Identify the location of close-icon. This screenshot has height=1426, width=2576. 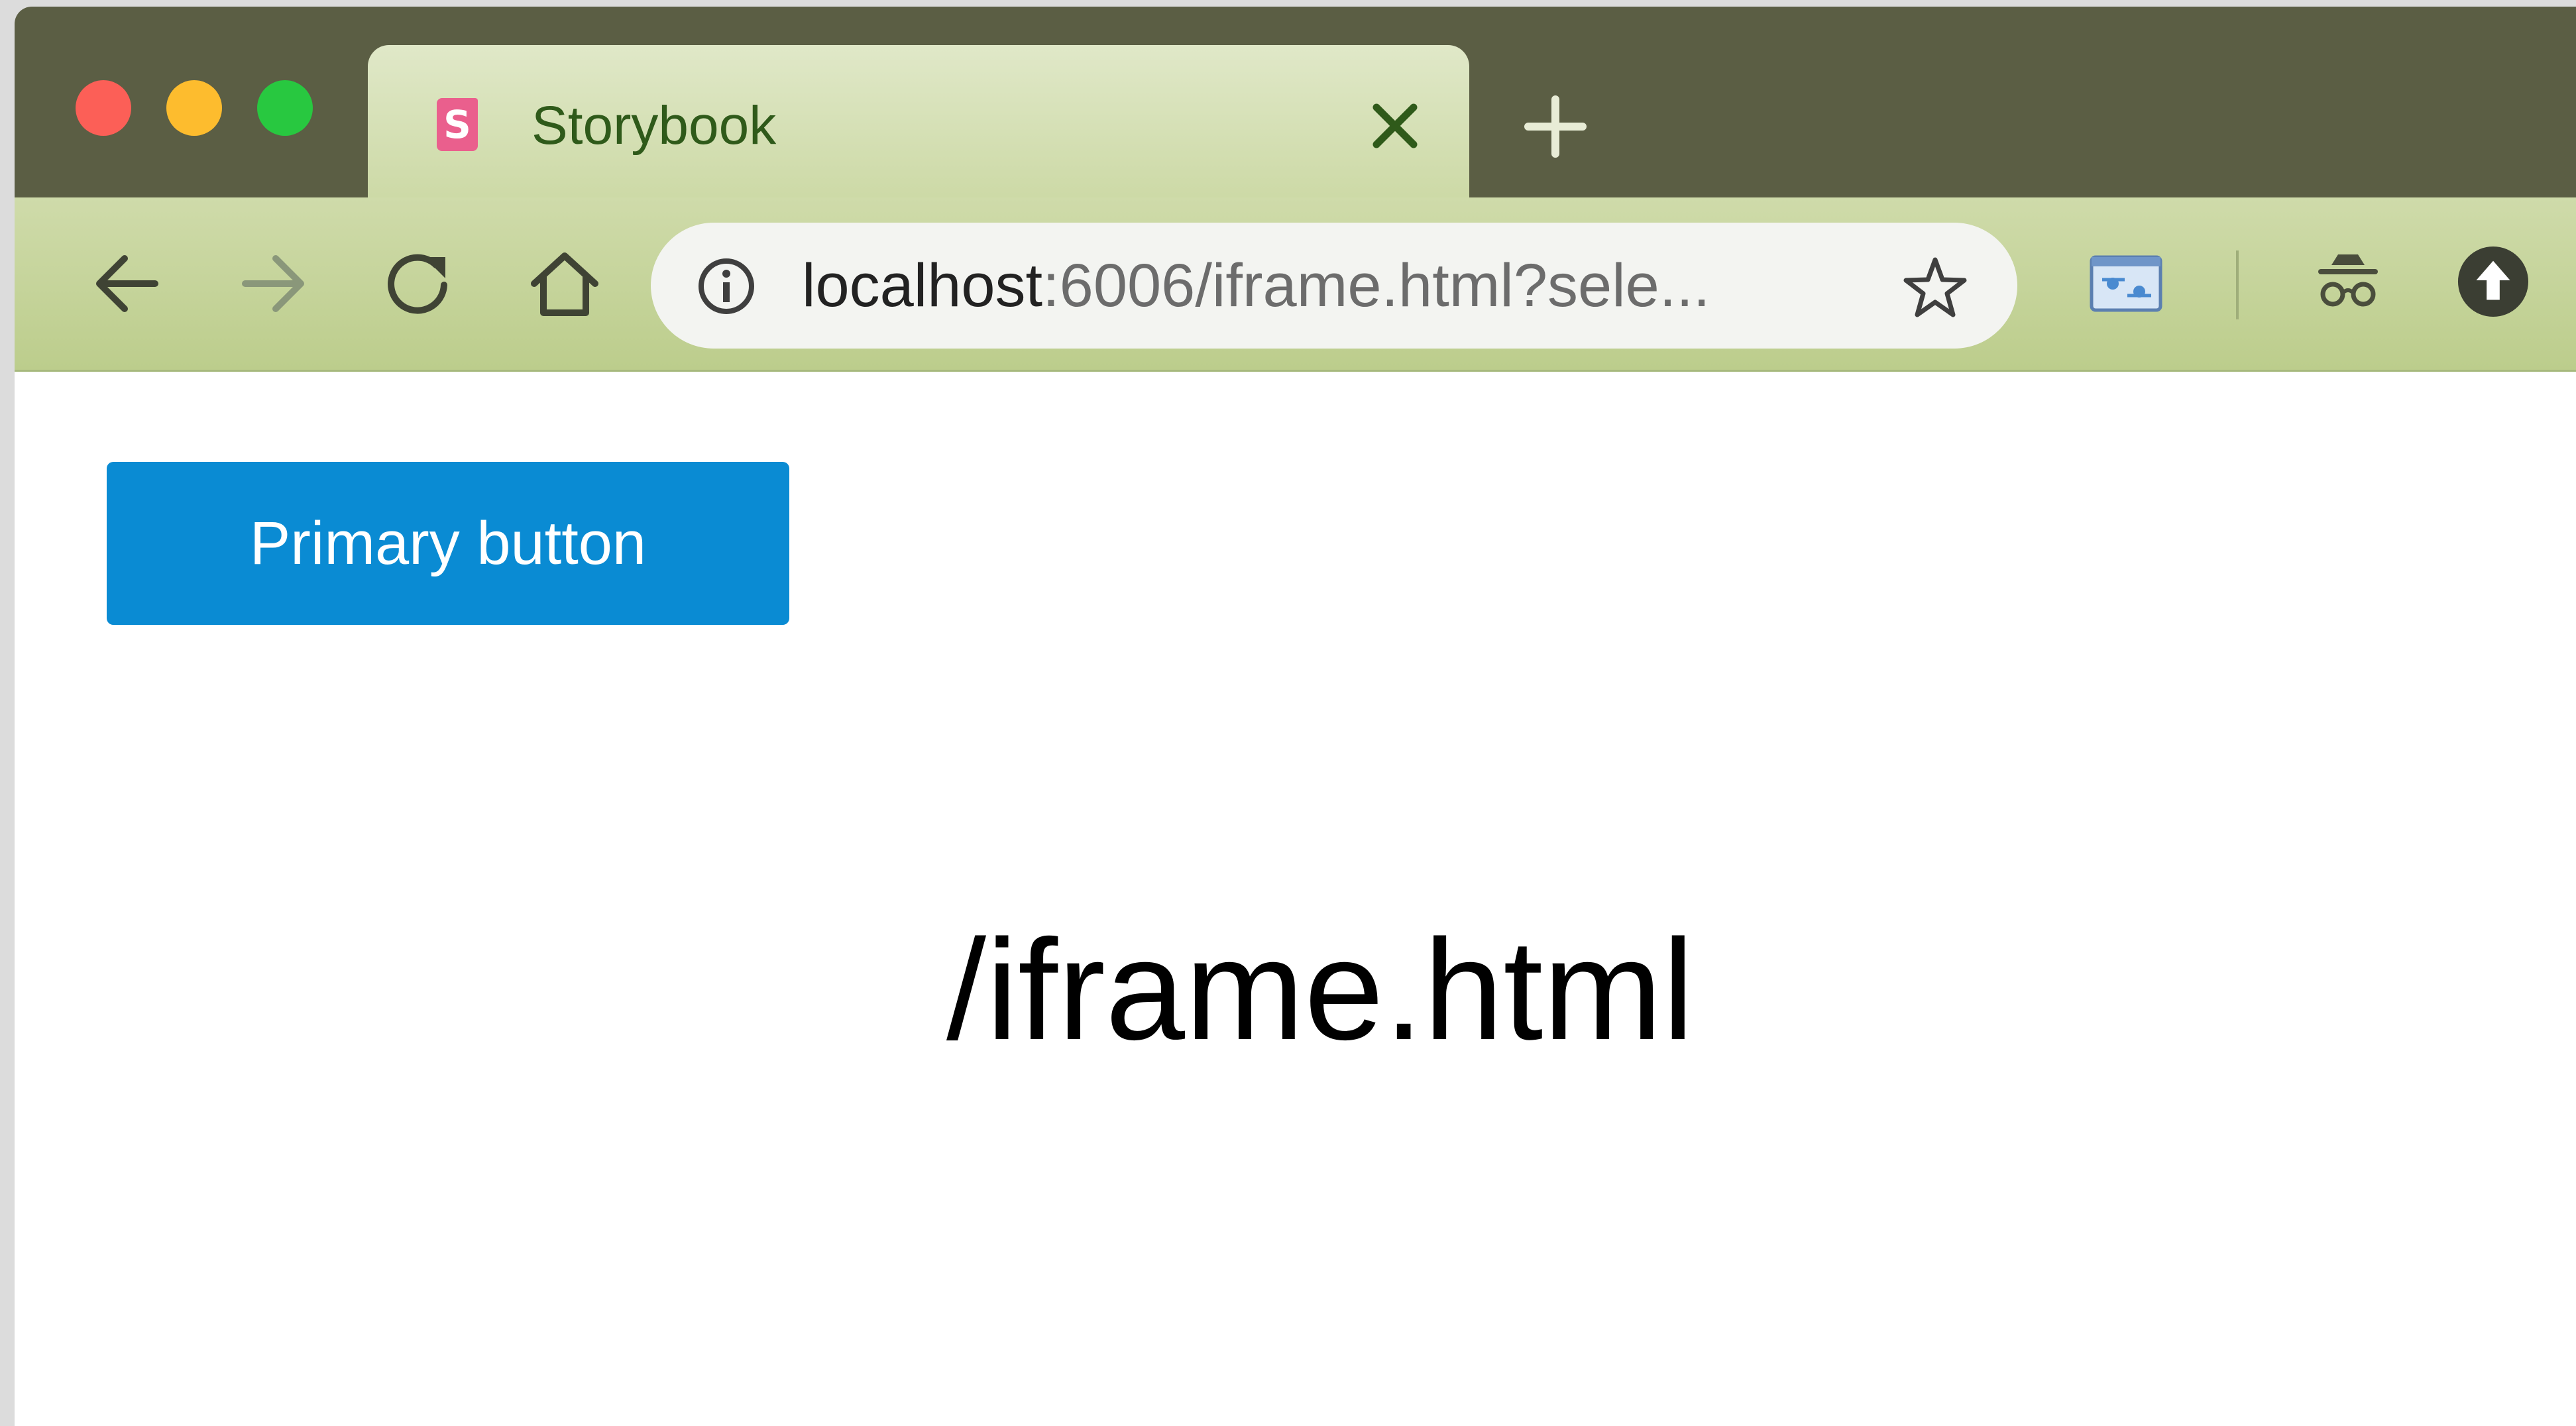
(1395, 126).